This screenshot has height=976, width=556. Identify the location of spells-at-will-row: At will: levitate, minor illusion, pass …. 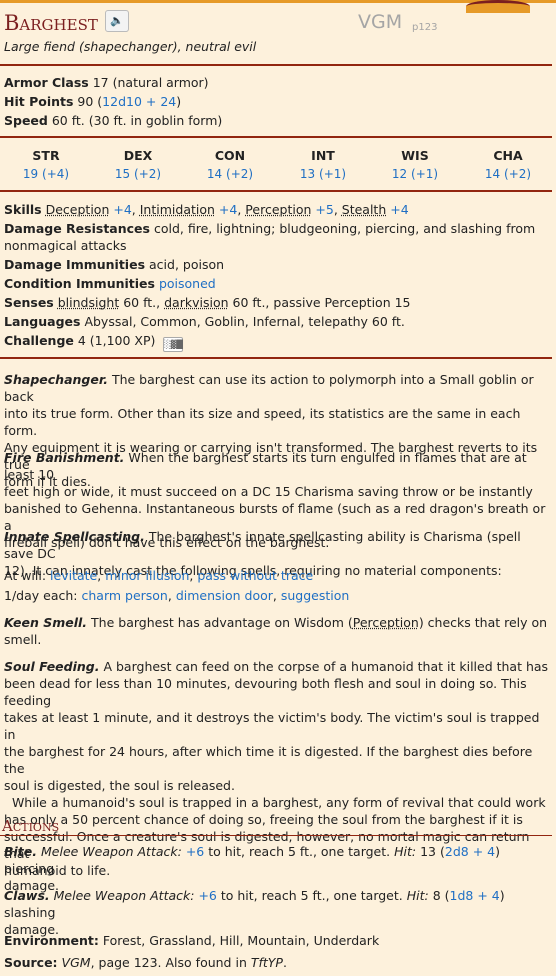
(159, 575).